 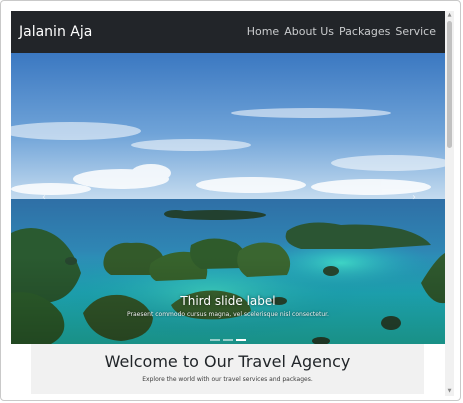 I want to click on nav-link-service: Service, so click(x=415, y=32).